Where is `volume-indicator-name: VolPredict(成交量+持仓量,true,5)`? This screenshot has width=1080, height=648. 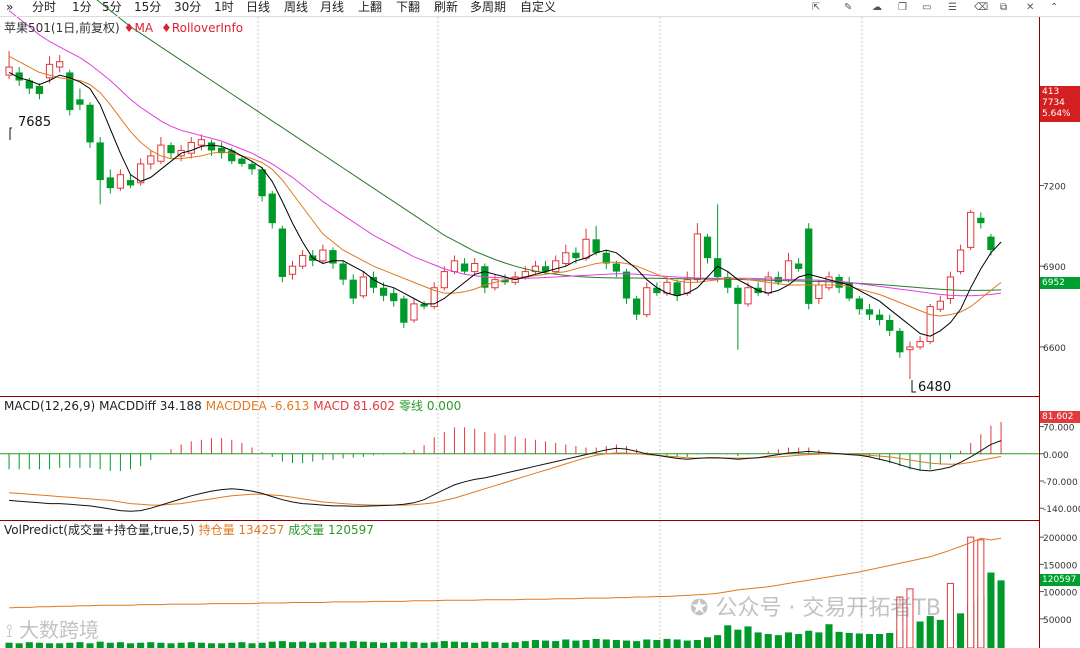
volume-indicator-name: VolPredict(成交量+持仓量,true,5) is located at coordinates (99, 530).